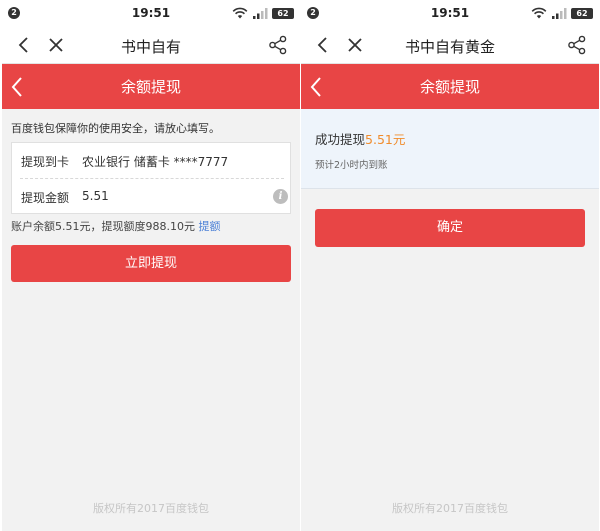 The image size is (600, 531). I want to click on success-panel: 成功提现5.51元 预计2小时内到账, so click(450, 149).